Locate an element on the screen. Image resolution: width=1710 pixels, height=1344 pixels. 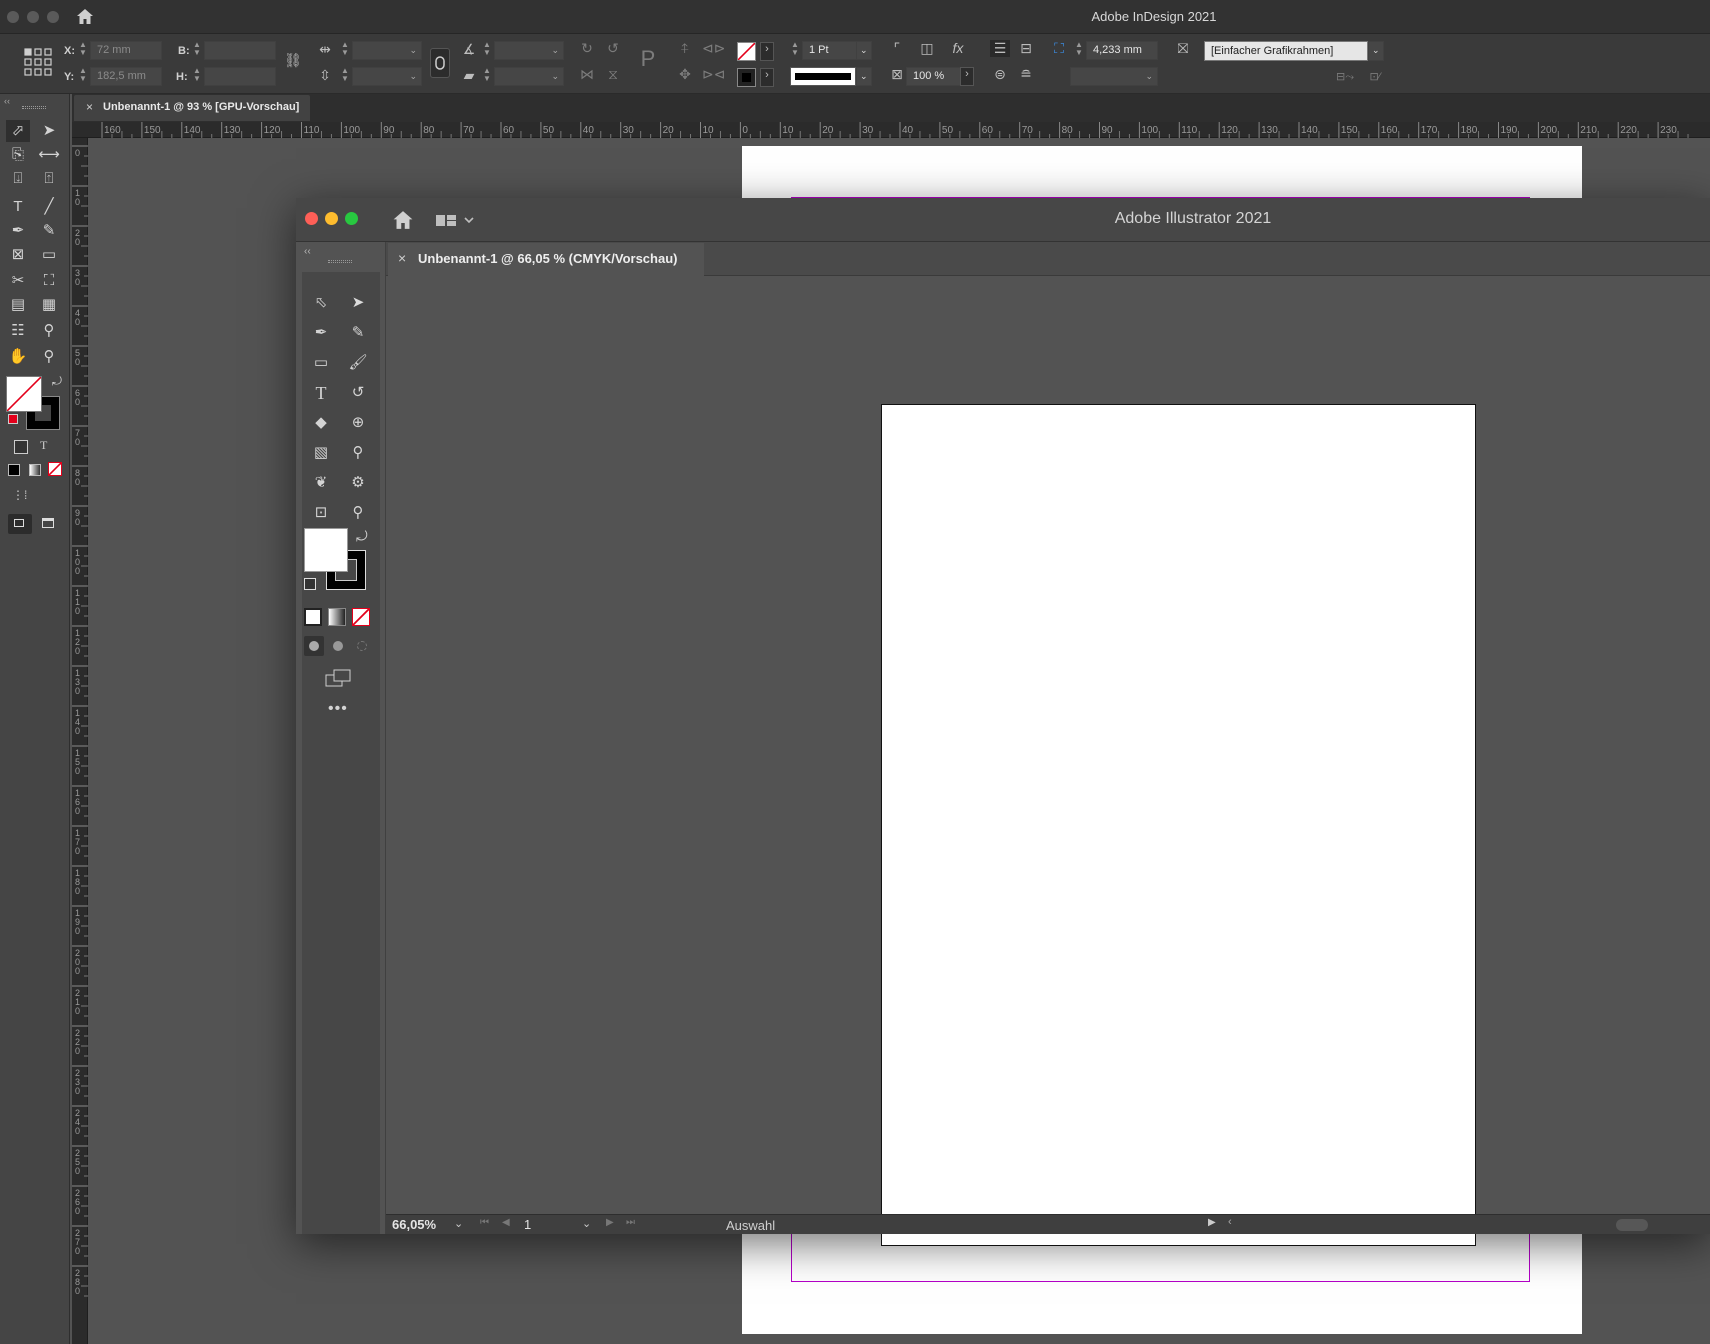
line-tool-icon: ╱ is located at coordinates (49, 207).